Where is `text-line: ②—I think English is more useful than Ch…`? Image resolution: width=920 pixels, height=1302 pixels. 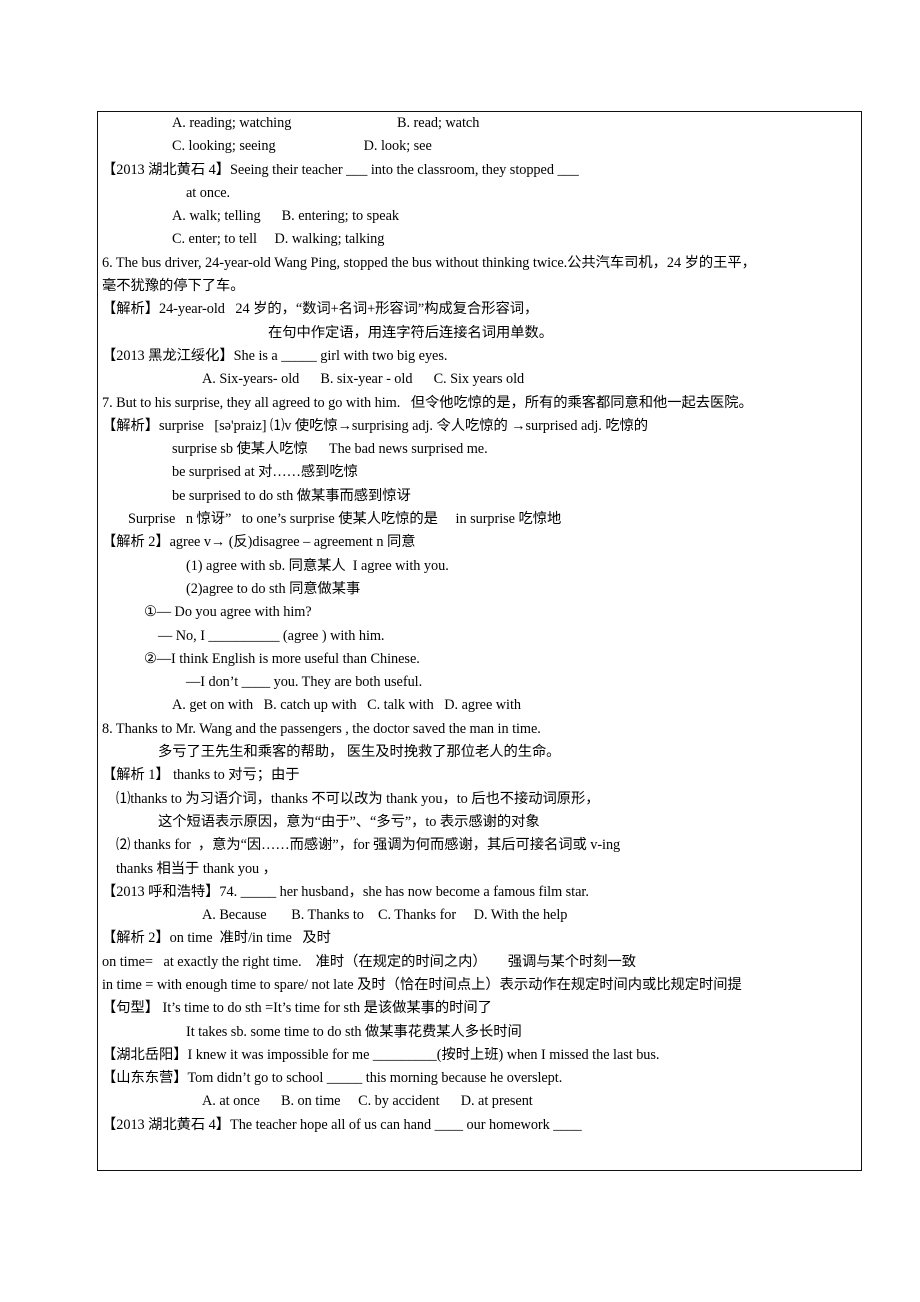 text-line: ②—I think English is more useful than Ch… is located at coordinates (282, 658).